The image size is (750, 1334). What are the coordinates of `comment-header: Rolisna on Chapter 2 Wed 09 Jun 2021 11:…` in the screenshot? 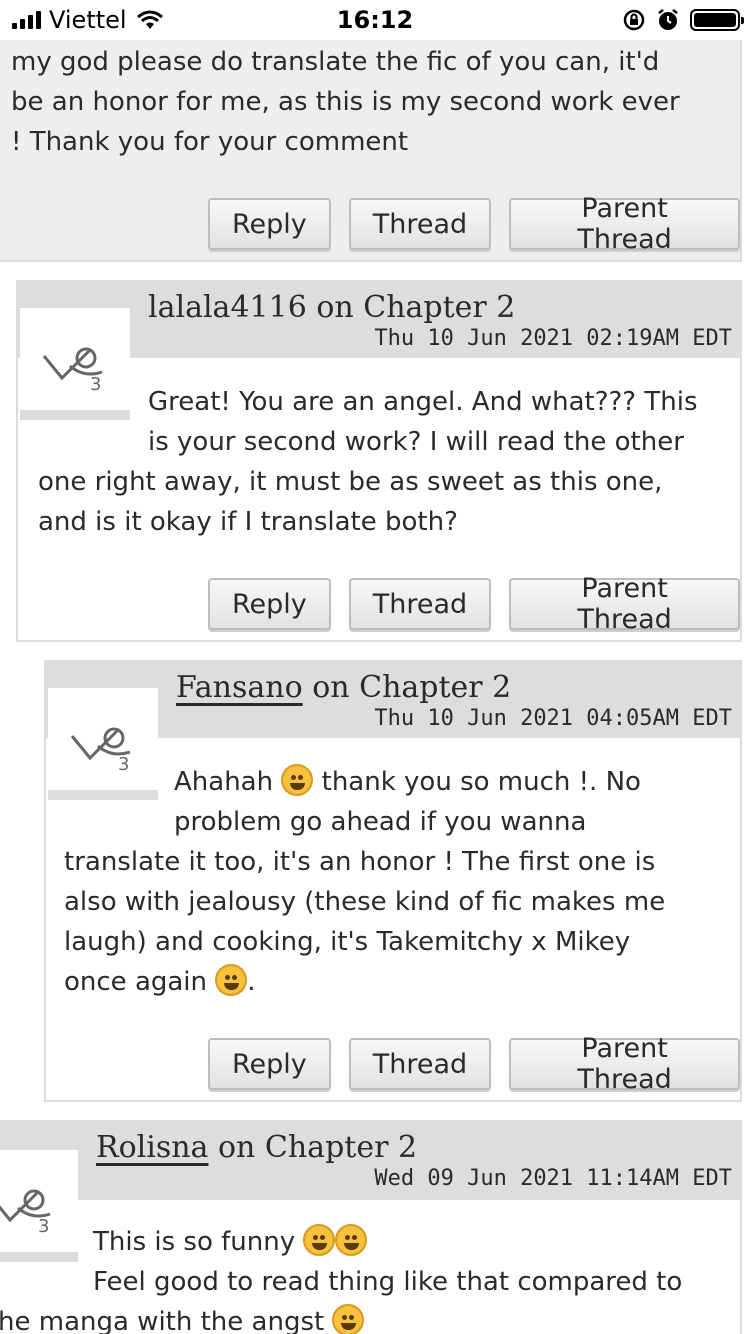 It's located at (370, 1161).